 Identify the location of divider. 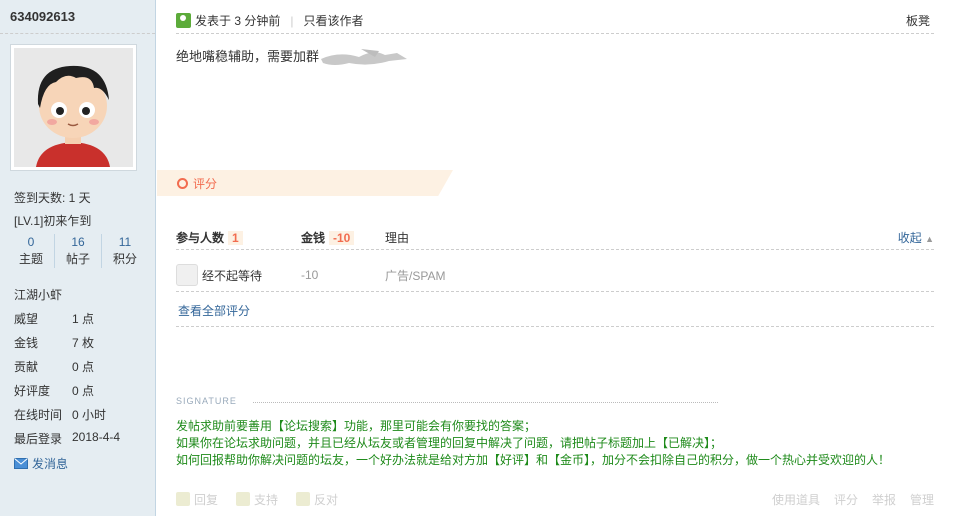
(555, 326).